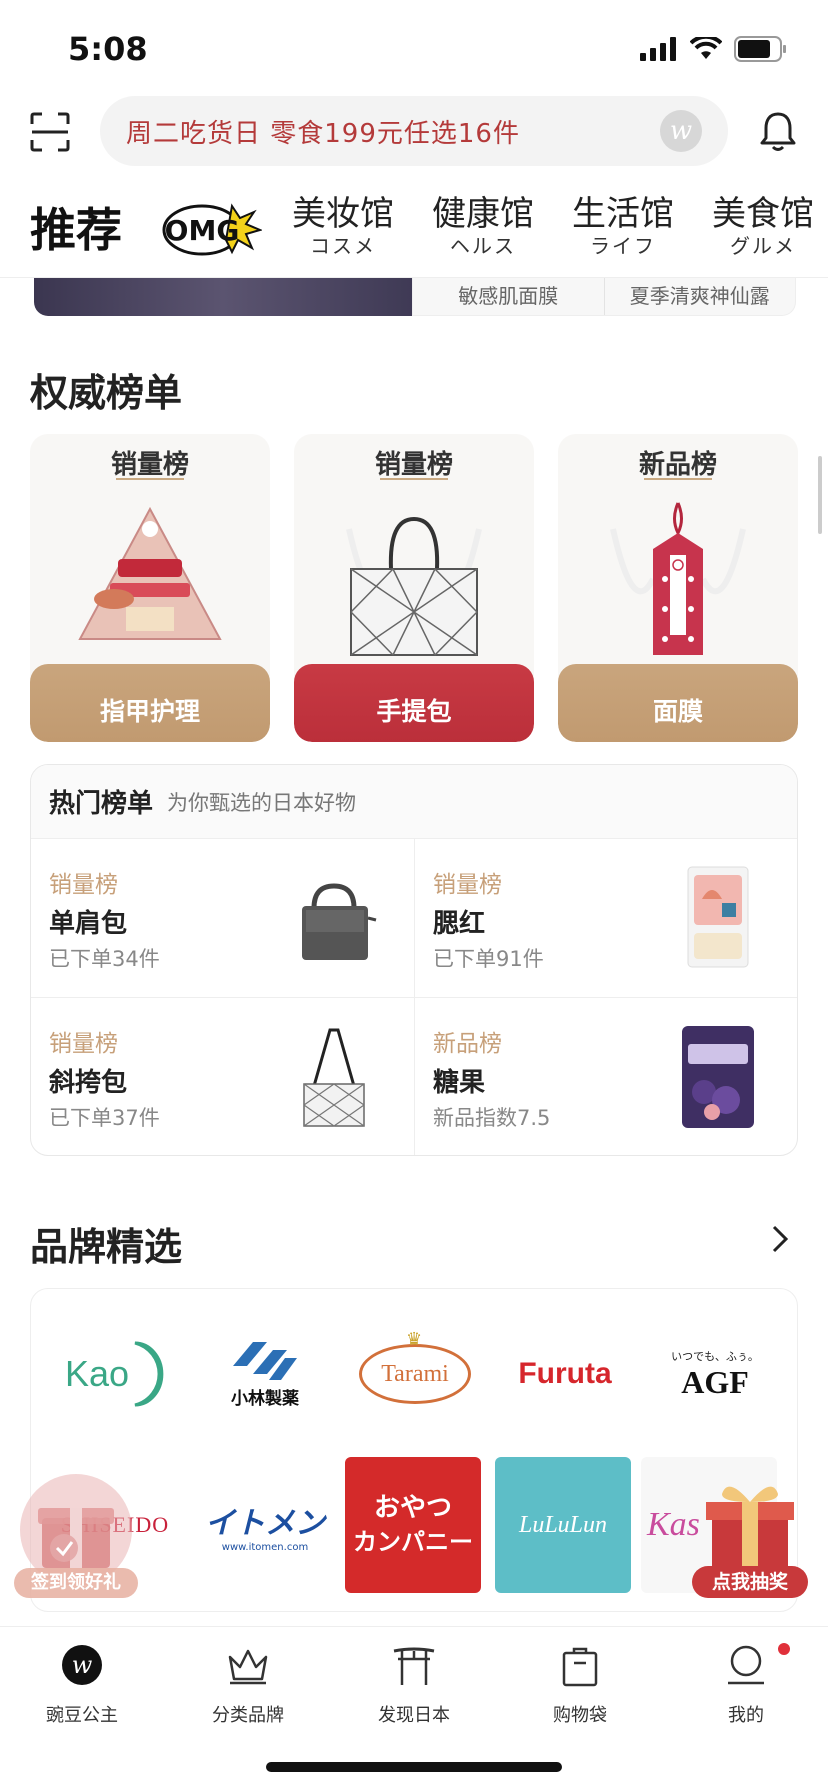 This screenshot has height=1792, width=828. I want to click on kao-moon-icon, so click(149, 1374).